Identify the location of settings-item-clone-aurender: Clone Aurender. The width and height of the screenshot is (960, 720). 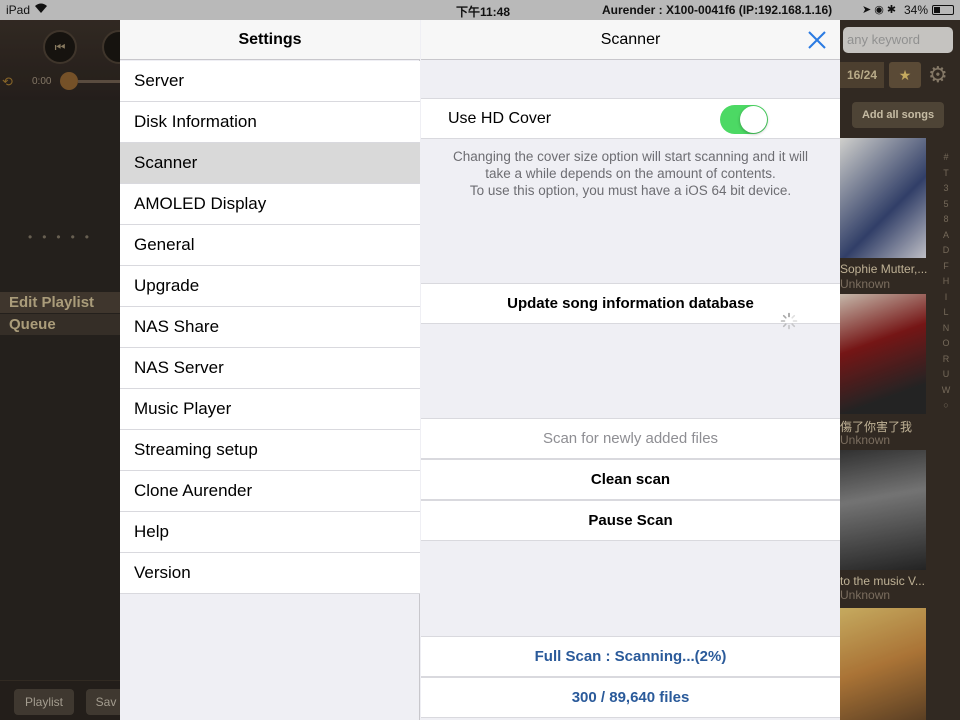
(270, 491).